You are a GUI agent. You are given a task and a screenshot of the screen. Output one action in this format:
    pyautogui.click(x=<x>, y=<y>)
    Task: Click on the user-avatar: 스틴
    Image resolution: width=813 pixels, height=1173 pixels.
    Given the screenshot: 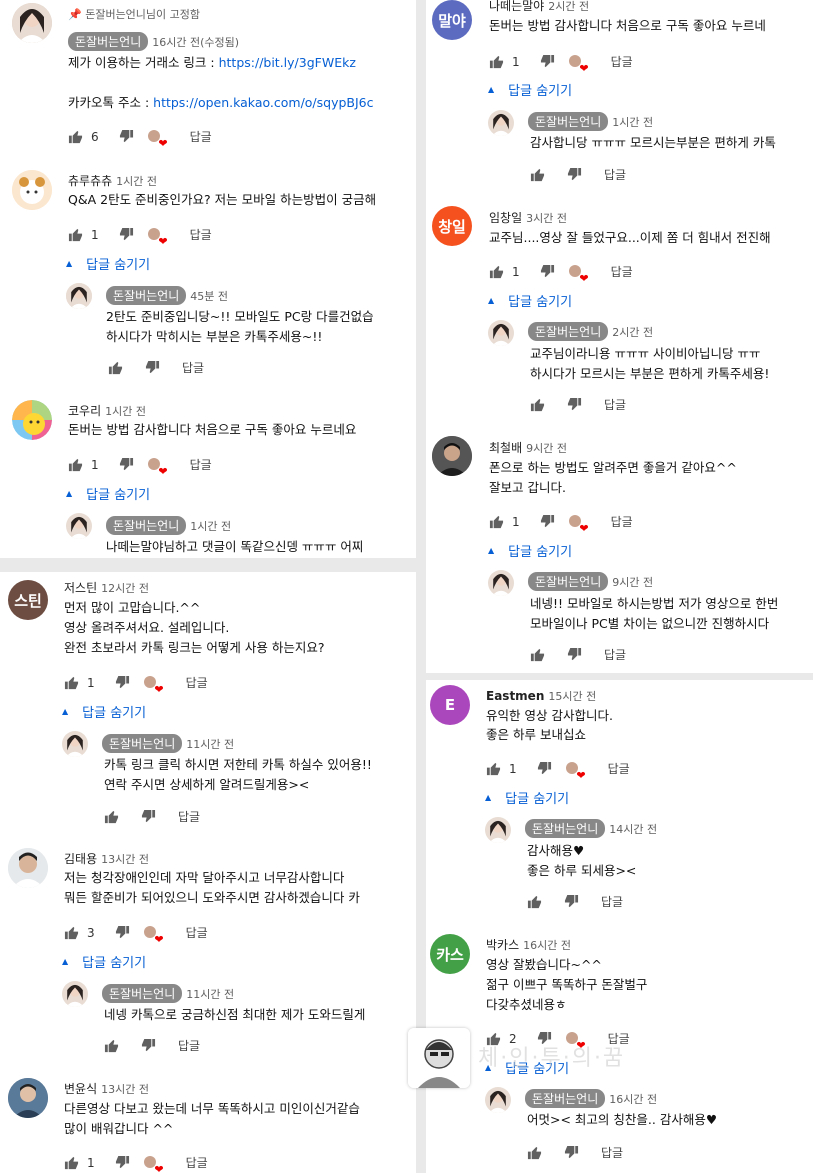 What is the action you would take?
    pyautogui.click(x=28, y=600)
    